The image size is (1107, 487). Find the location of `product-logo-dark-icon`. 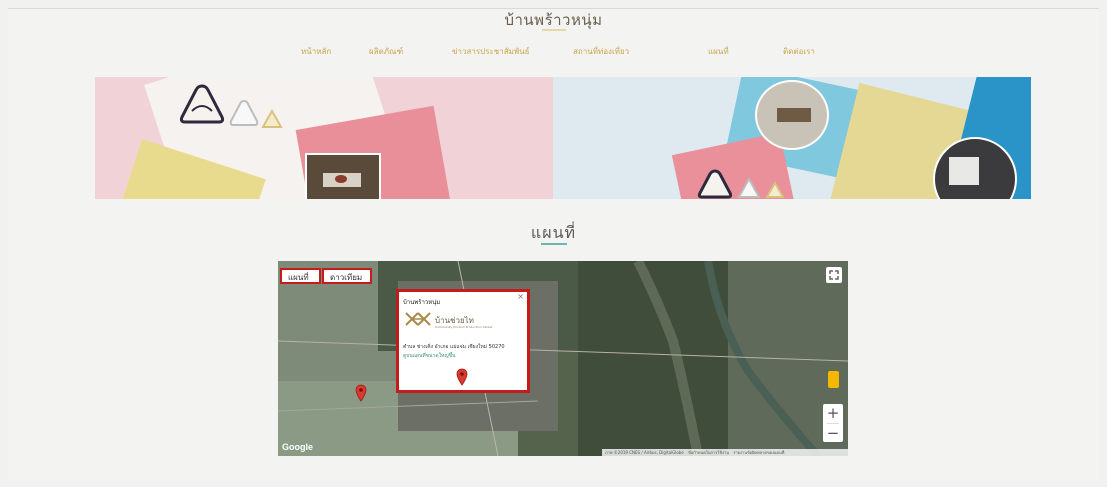

product-logo-dark-icon is located at coordinates (202, 104).